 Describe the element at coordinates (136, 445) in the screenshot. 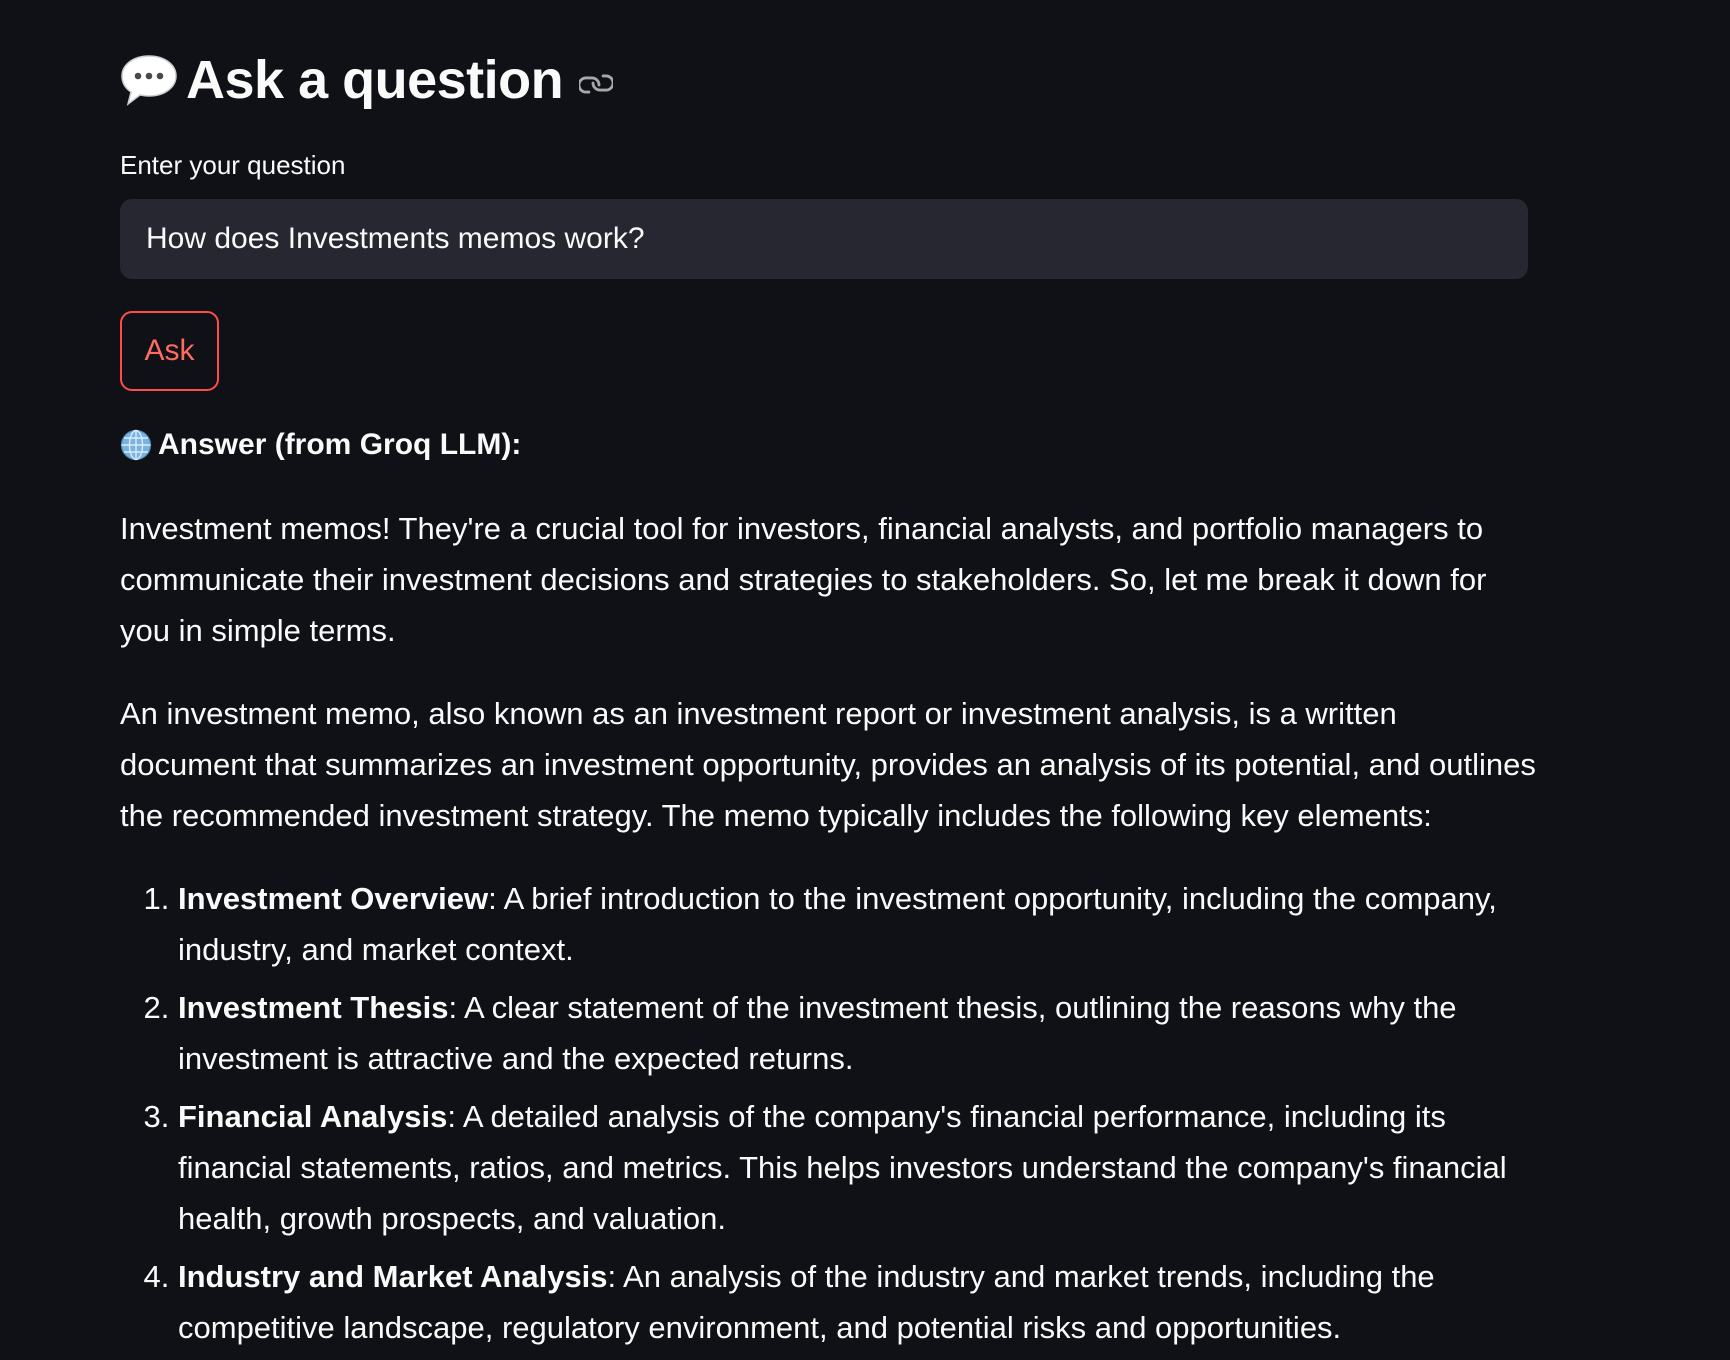

I see `globe-icon` at that location.